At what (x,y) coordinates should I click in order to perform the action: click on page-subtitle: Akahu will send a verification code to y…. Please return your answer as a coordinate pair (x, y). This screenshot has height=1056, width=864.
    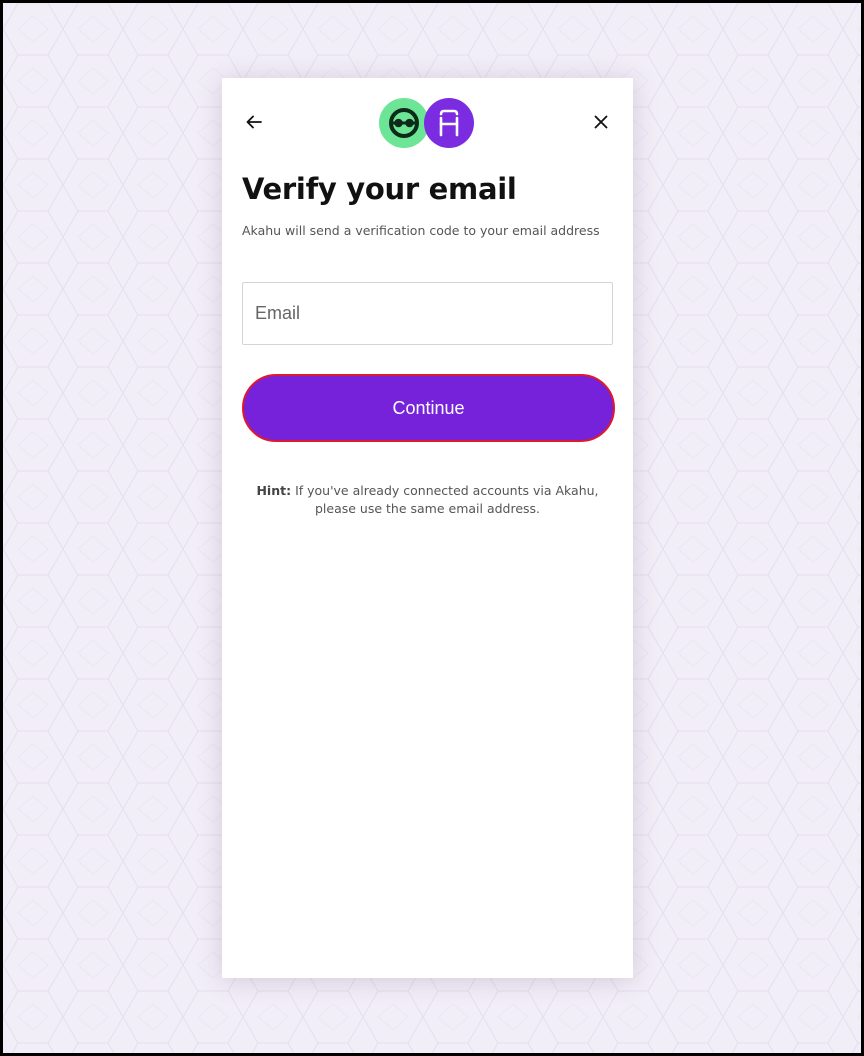
    Looking at the image, I should click on (421, 230).